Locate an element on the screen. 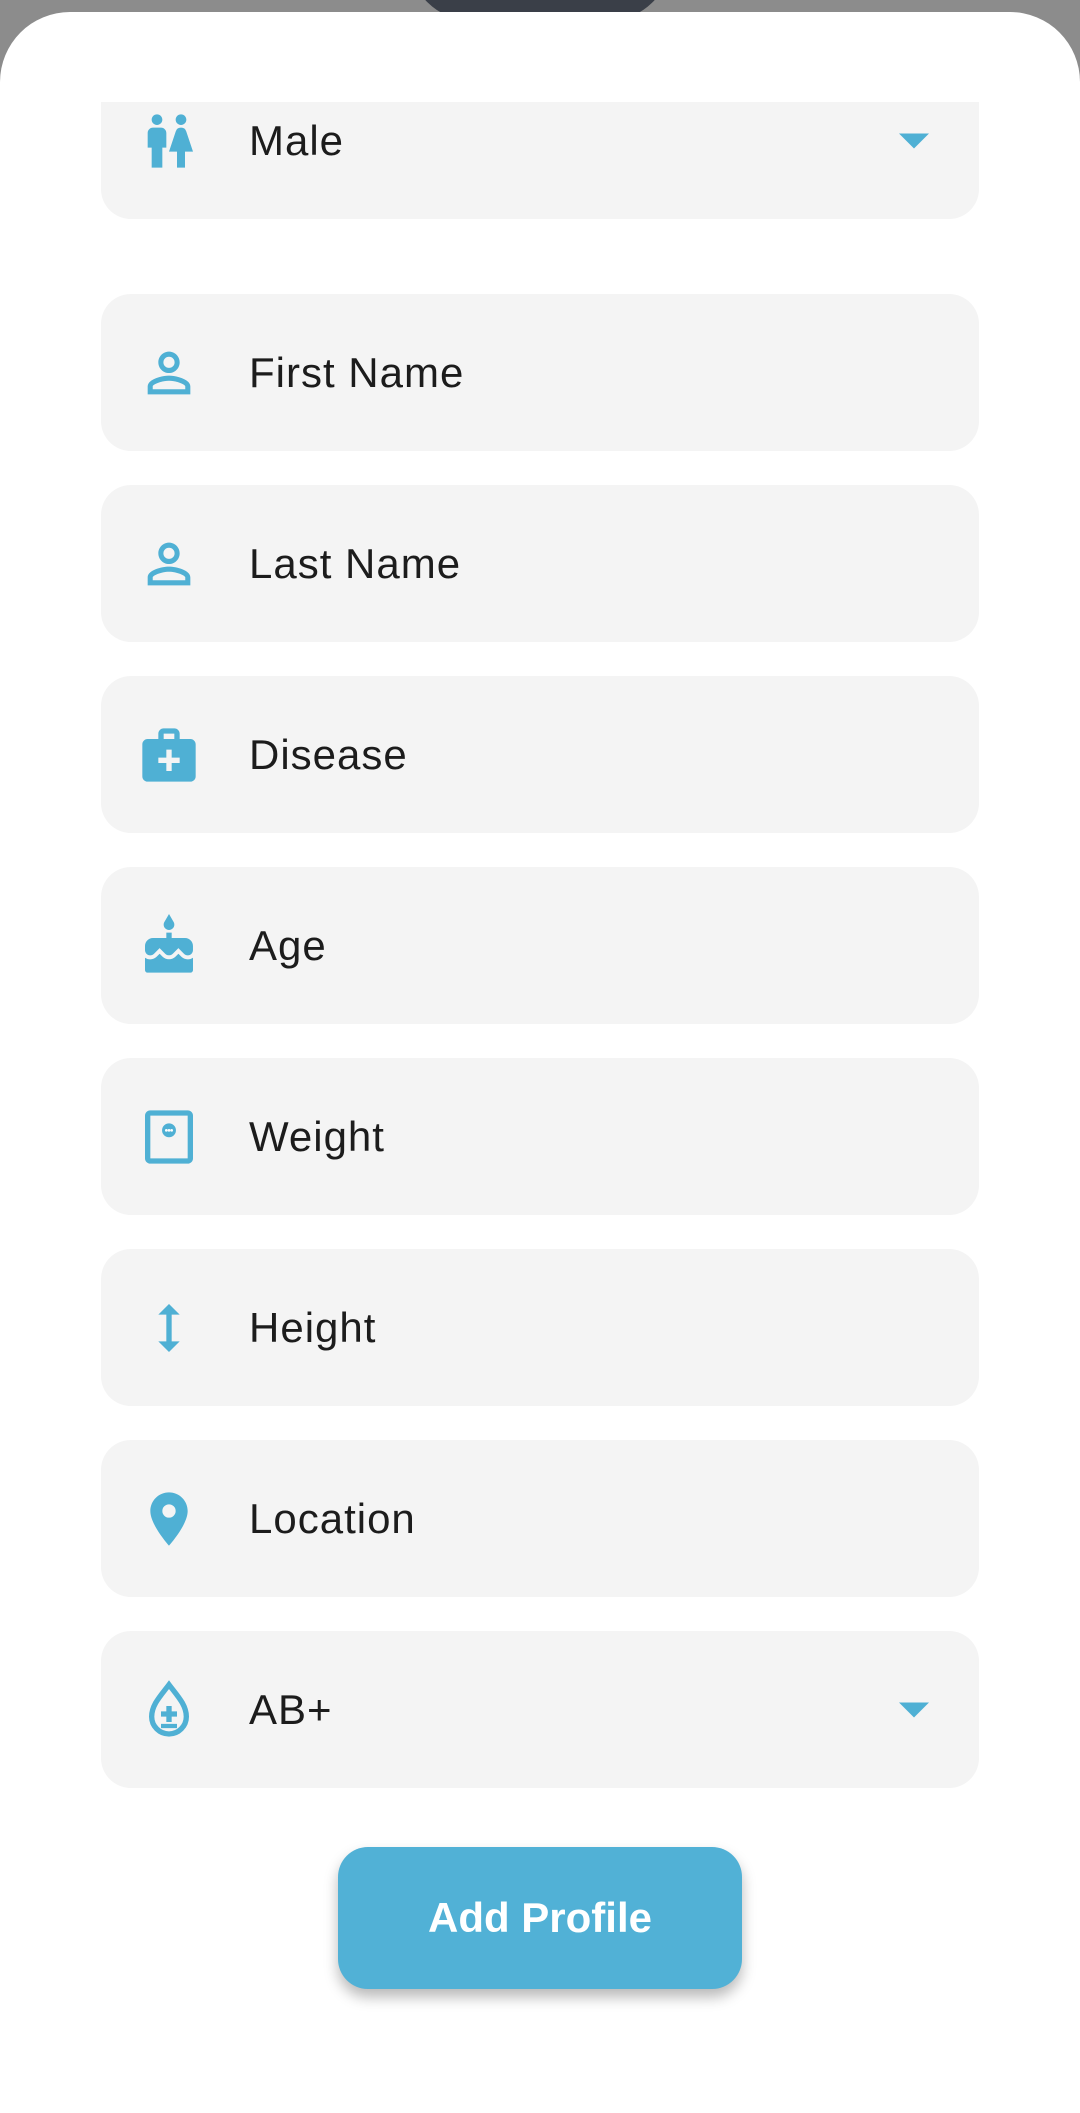 This screenshot has height=2113, width=1080. location-pin-icon is located at coordinates (169, 1519).